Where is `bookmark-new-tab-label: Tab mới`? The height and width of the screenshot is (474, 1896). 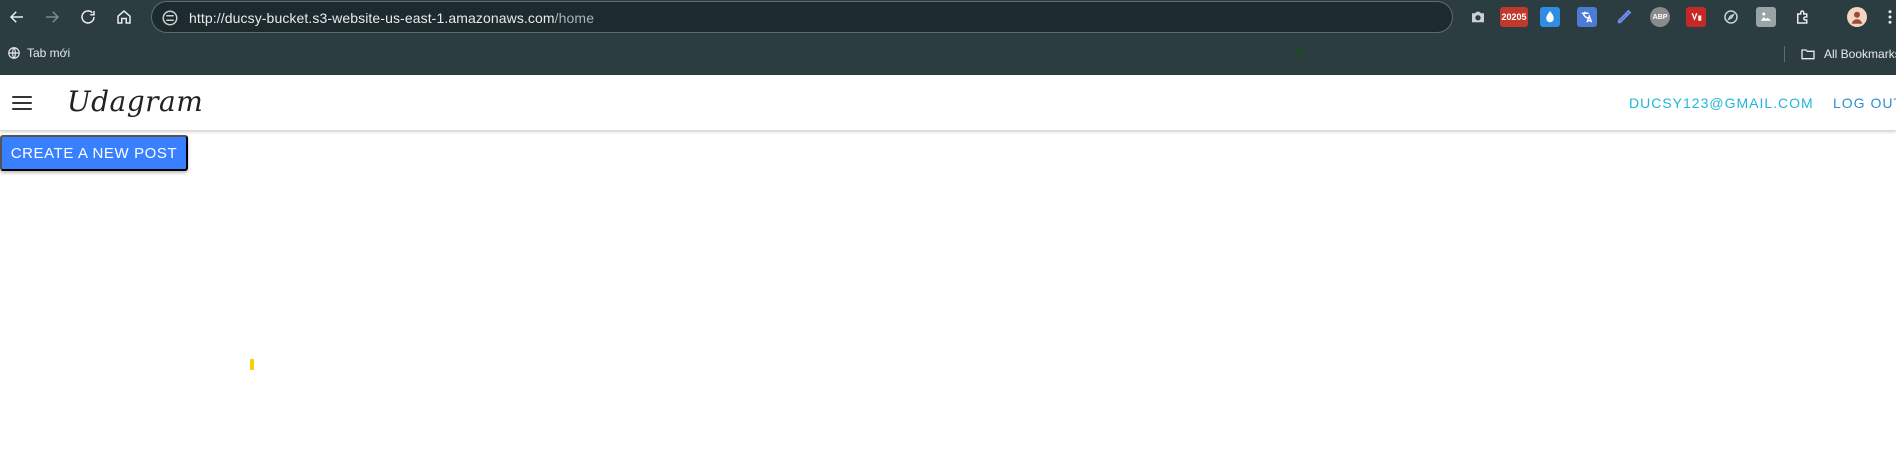 bookmark-new-tab-label: Tab mới is located at coordinates (49, 53).